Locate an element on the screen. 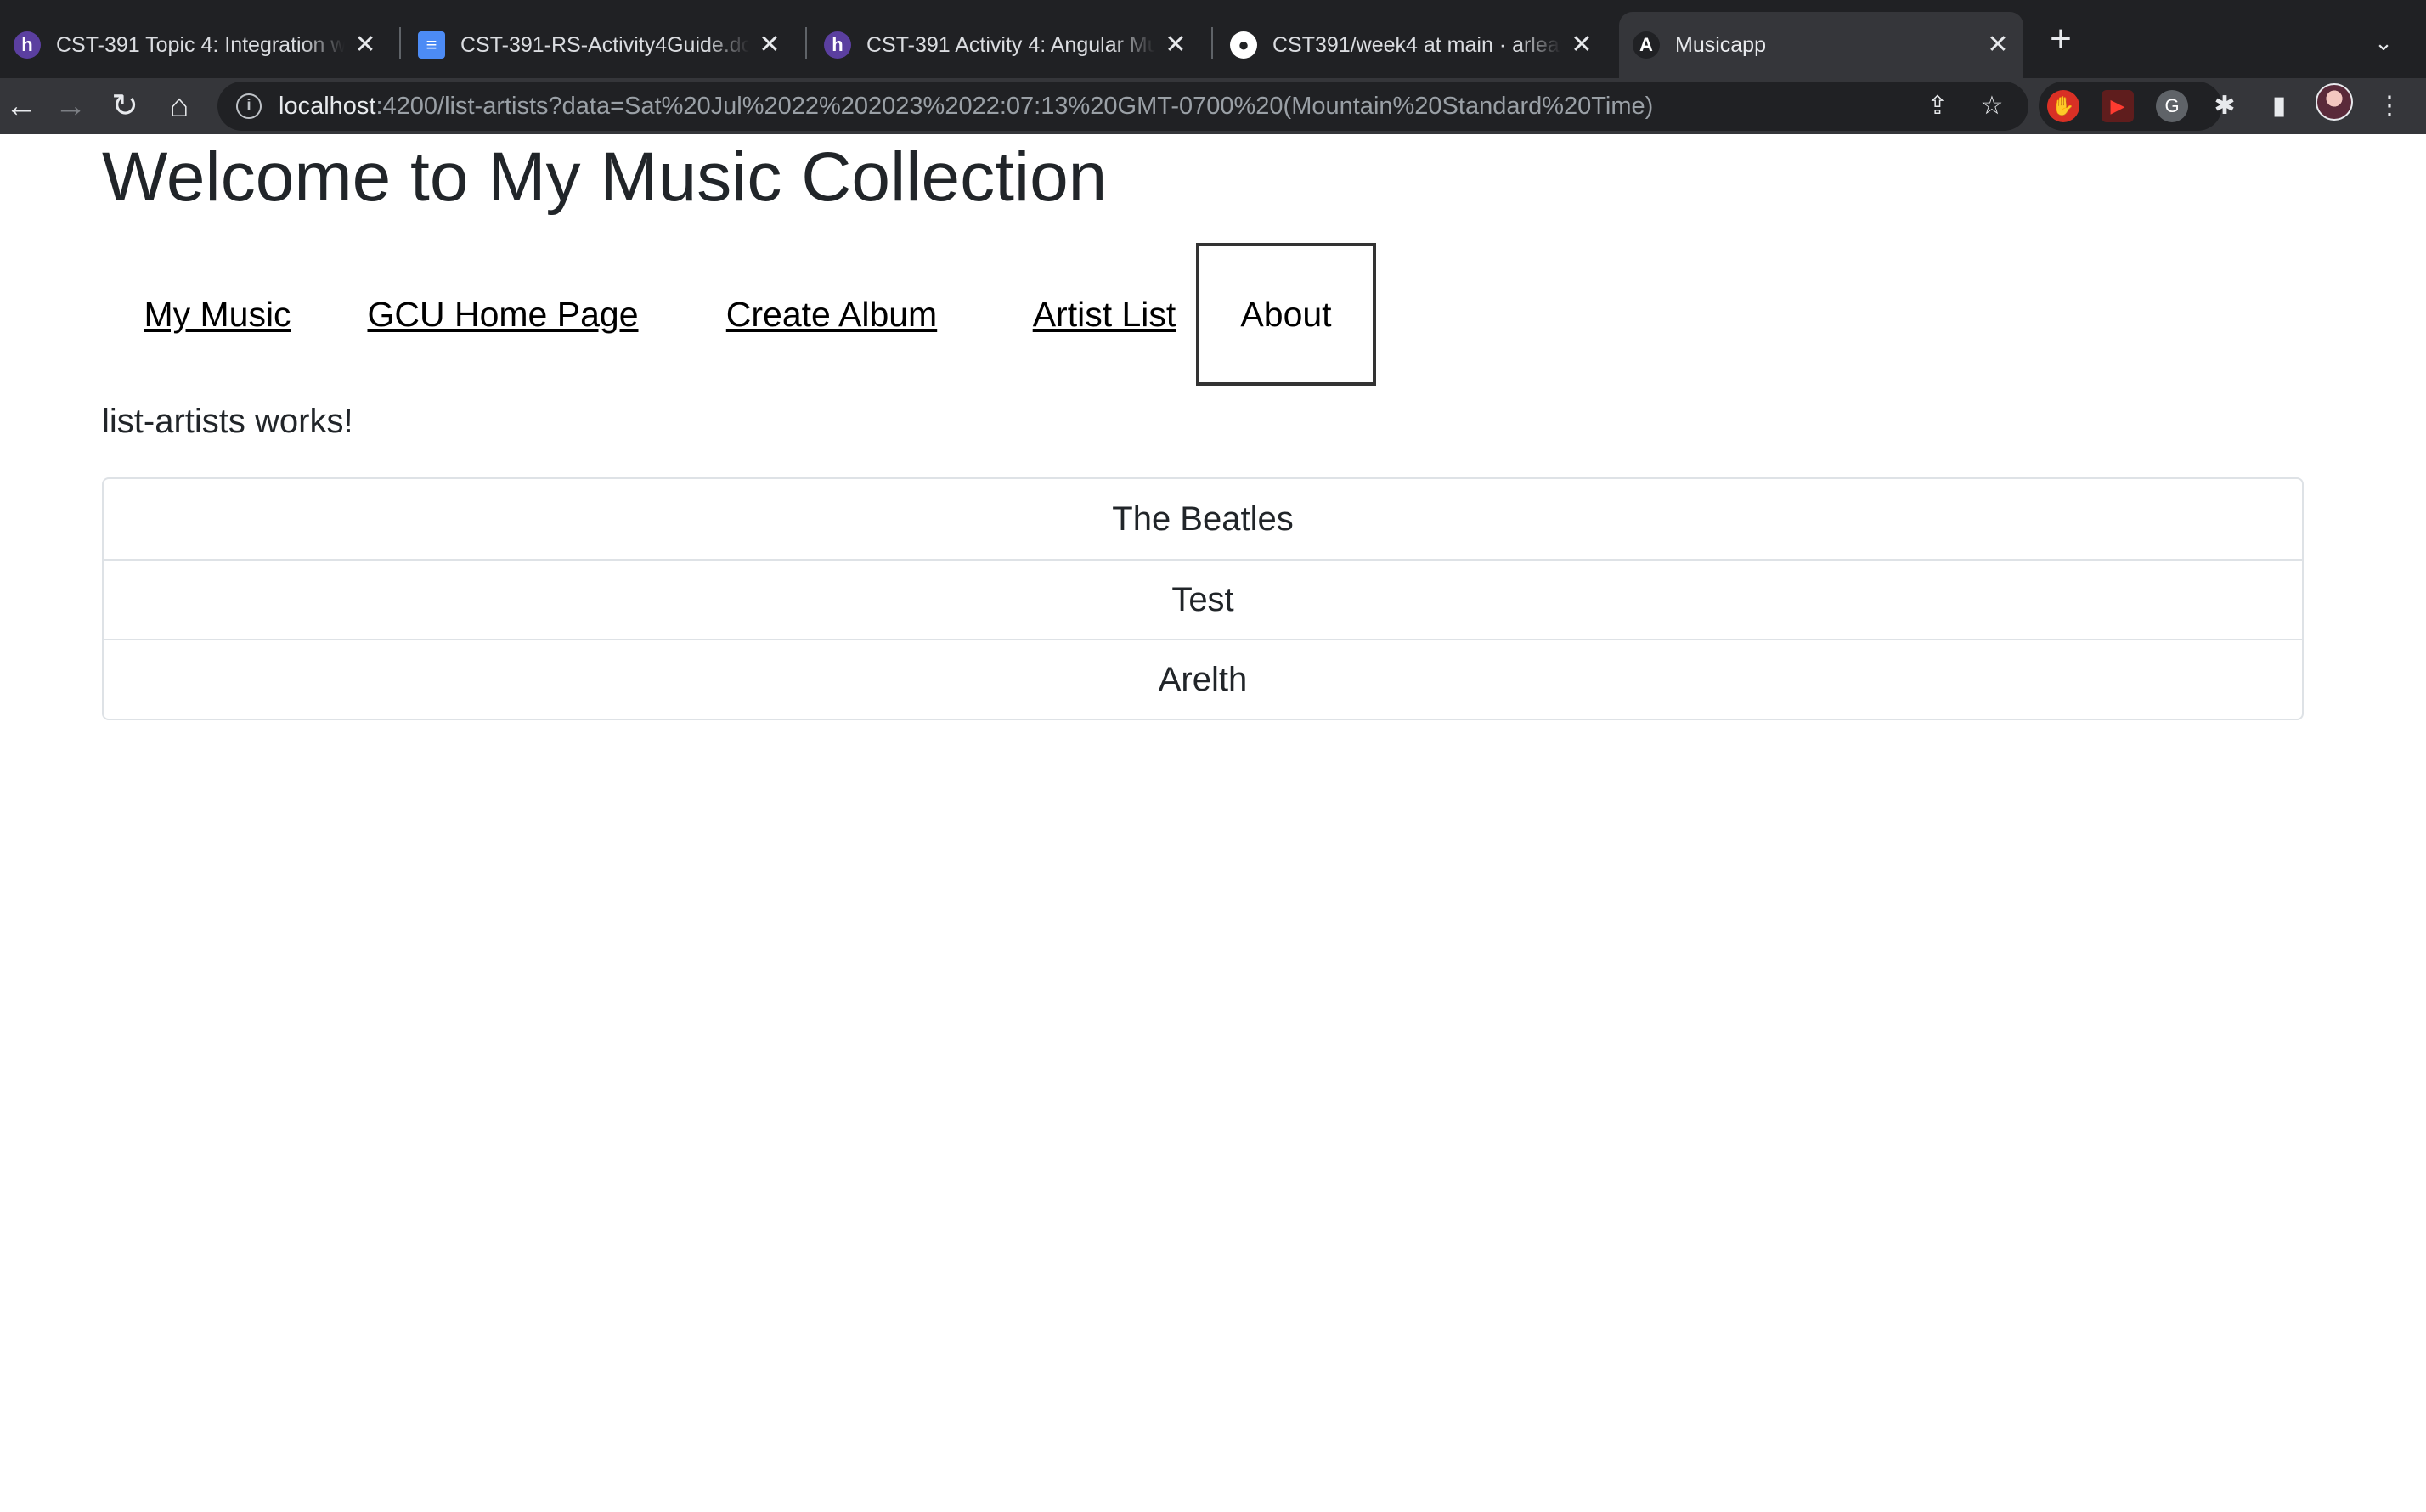 The width and height of the screenshot is (2426, 1512). tab-cst391-activity4: h CST-391 Activity 4: Angular Mu ✕ is located at coordinates (1005, 45).